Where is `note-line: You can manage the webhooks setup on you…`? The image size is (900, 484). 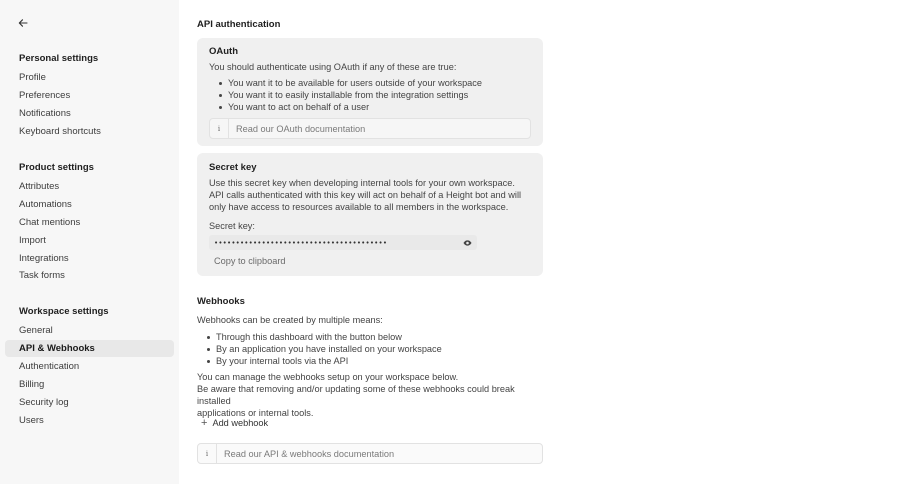
note-line: You can manage the webhooks setup on you… is located at coordinates (328, 377).